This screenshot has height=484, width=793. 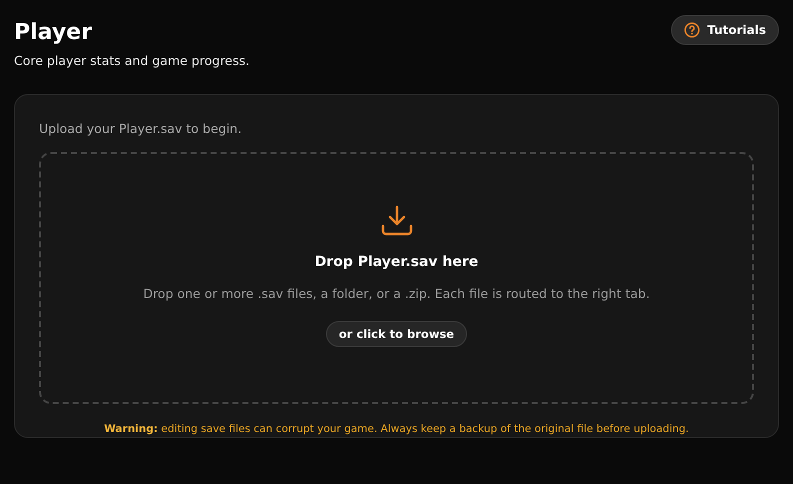 I want to click on drop-title: Drop Player.sav here, so click(x=396, y=262).